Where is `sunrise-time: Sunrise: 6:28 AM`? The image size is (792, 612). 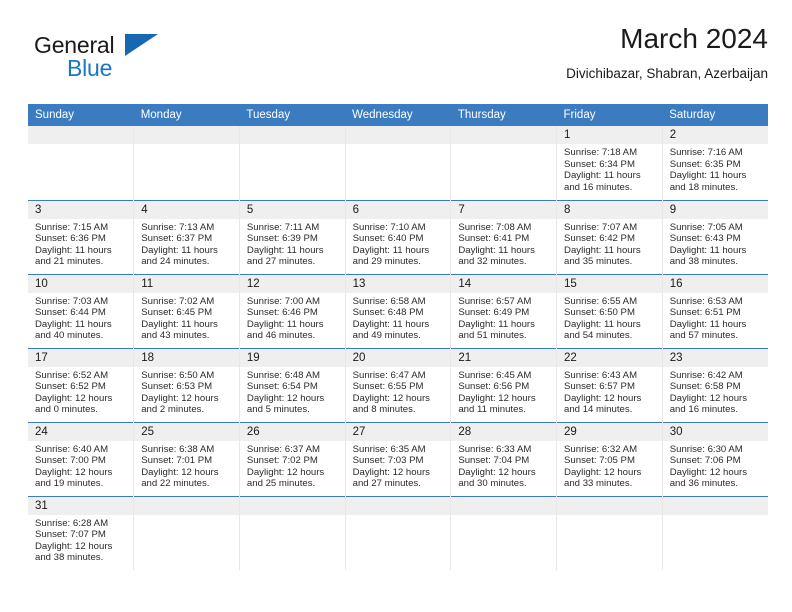 sunrise-time: Sunrise: 6:28 AM is located at coordinates (72, 523).